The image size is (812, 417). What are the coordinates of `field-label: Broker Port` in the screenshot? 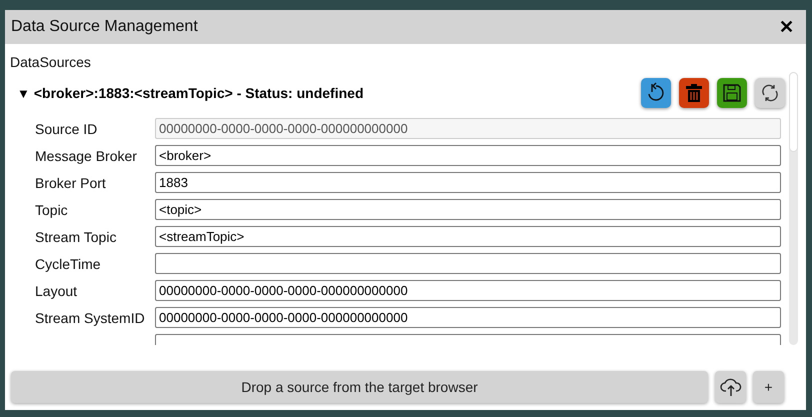 It's located at (71, 182).